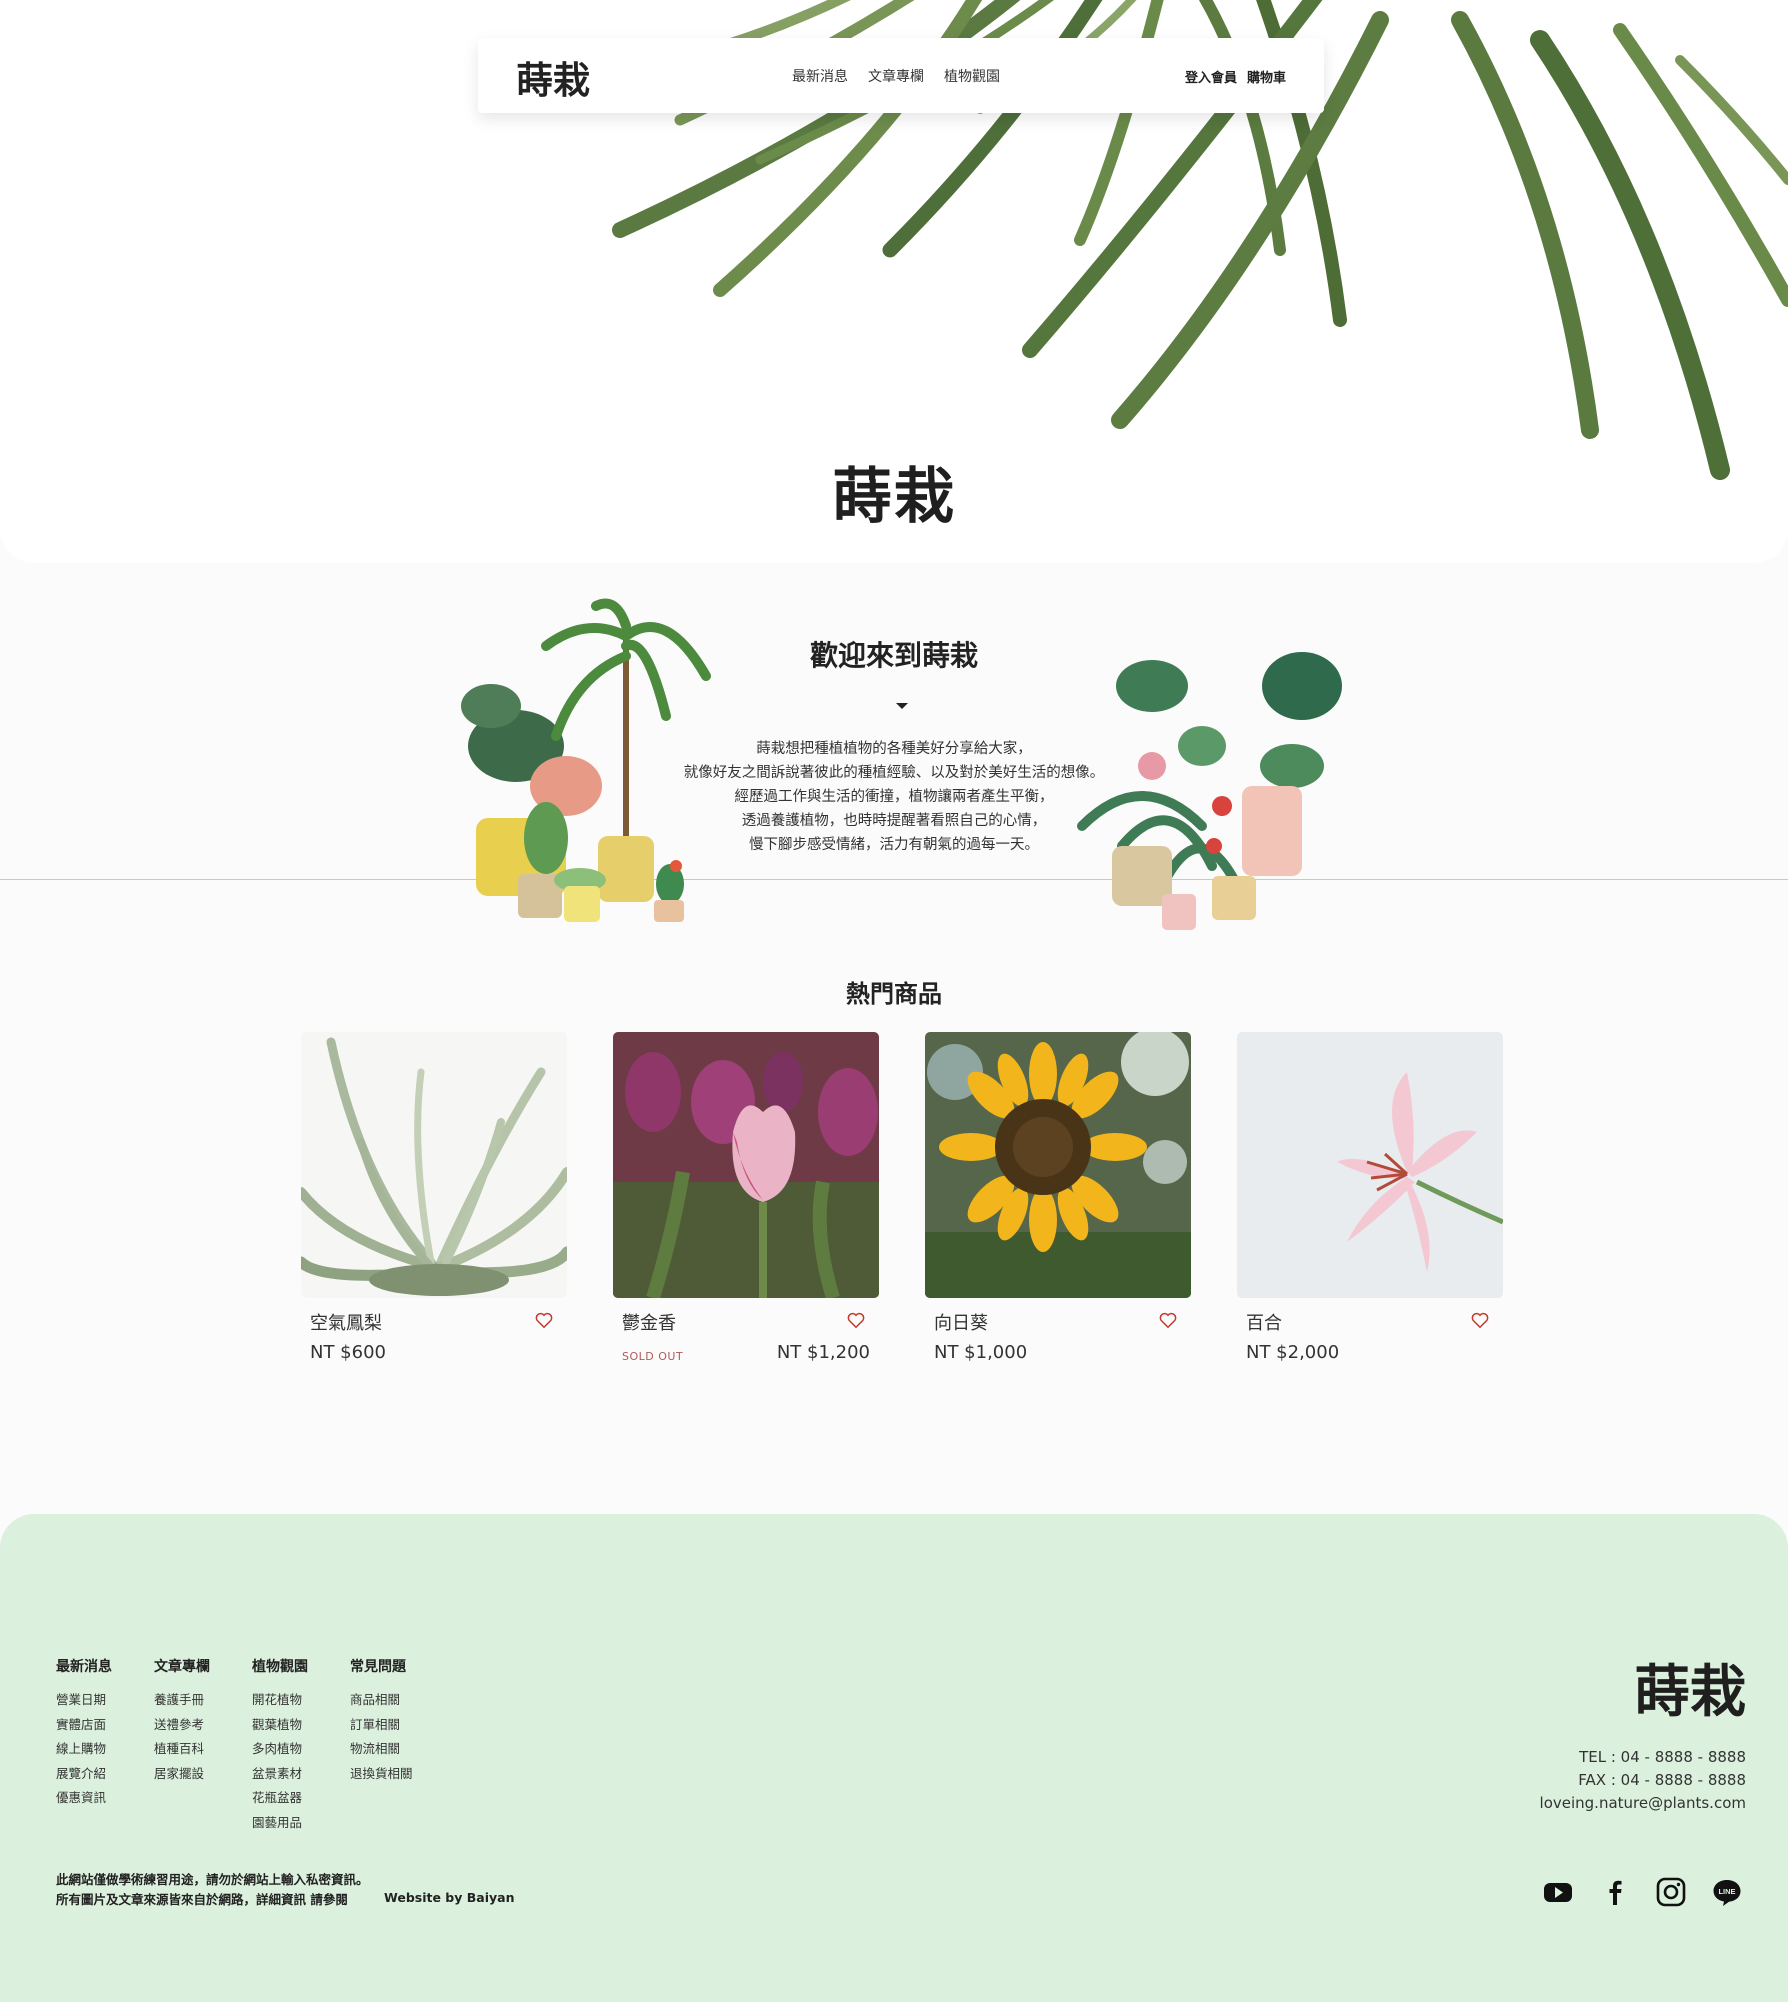  What do you see at coordinates (894, 497) in the screenshot?
I see `hero-title: 蒔栽` at bounding box center [894, 497].